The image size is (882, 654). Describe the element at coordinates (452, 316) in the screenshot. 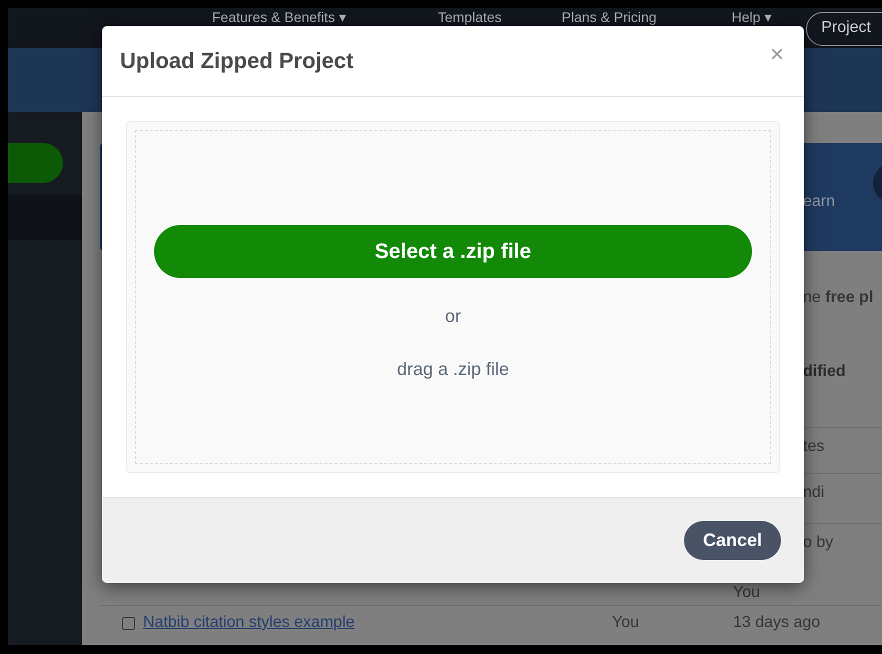

I see `or-separator: or` at that location.